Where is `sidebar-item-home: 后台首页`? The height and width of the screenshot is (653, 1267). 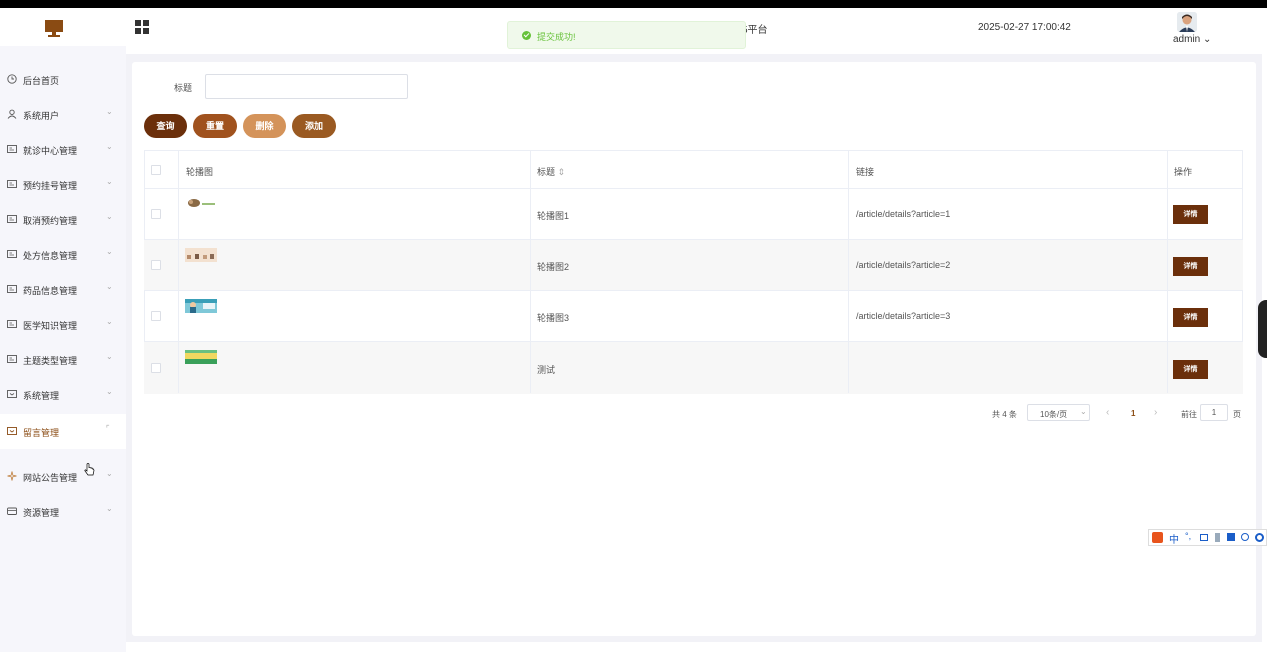 sidebar-item-home: 后台首页 is located at coordinates (63, 79).